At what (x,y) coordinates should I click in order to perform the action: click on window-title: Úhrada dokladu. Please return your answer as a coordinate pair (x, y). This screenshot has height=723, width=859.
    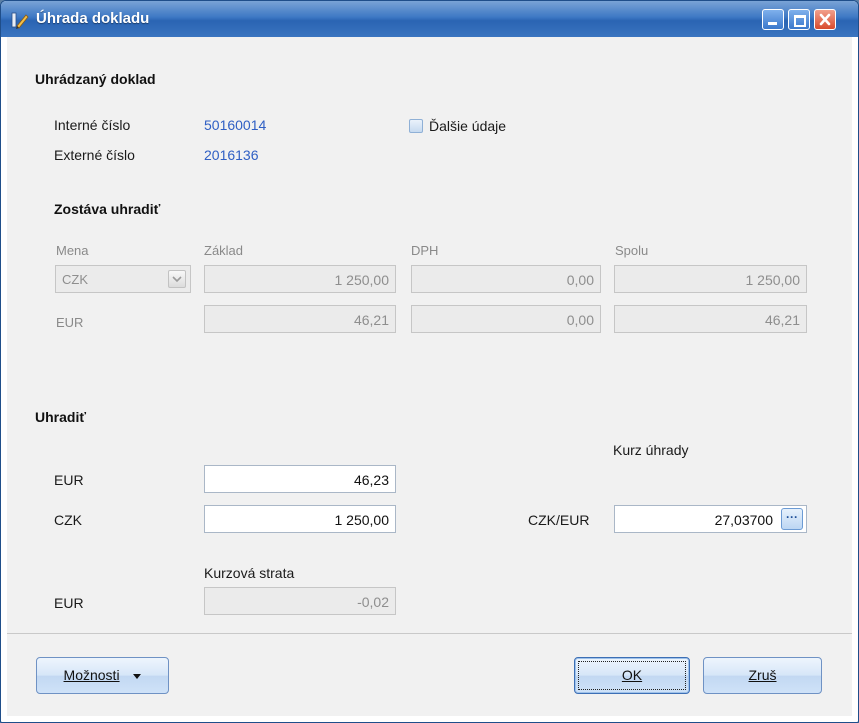
    Looking at the image, I should click on (93, 18).